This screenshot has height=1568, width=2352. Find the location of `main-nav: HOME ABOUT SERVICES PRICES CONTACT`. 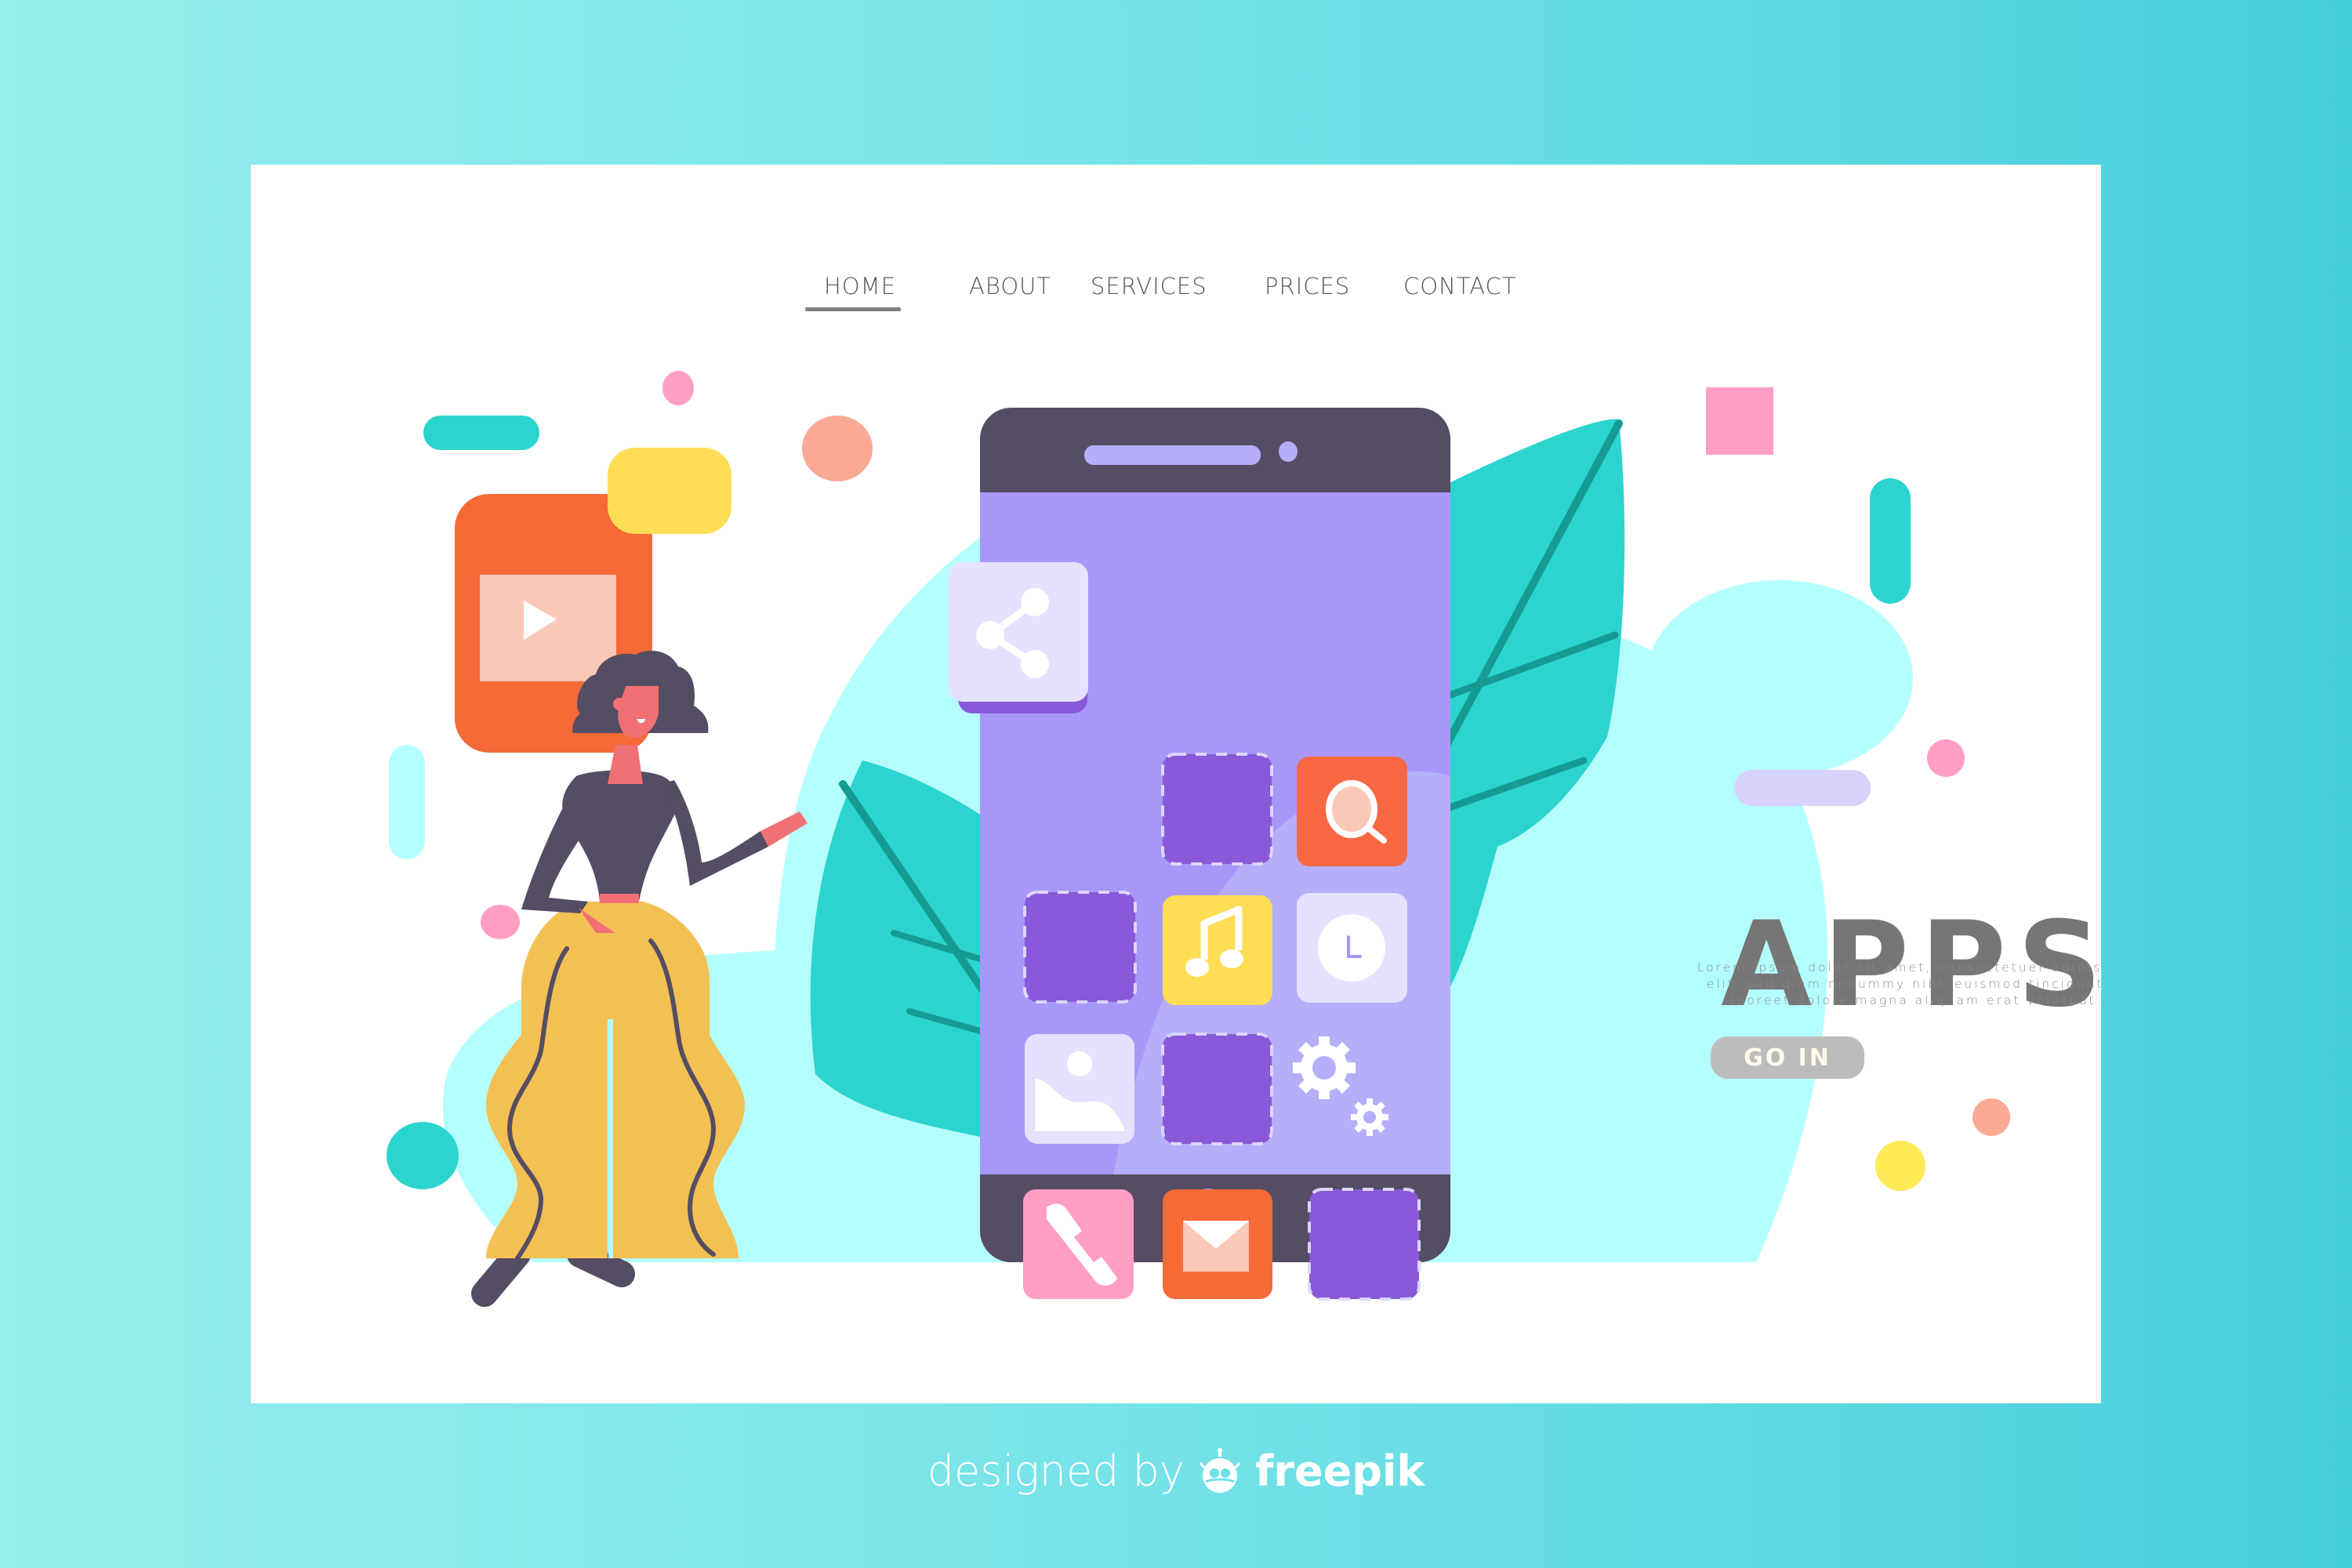

main-nav: HOME ABOUT SERVICES PRICES CONTACT is located at coordinates (1176, 243).